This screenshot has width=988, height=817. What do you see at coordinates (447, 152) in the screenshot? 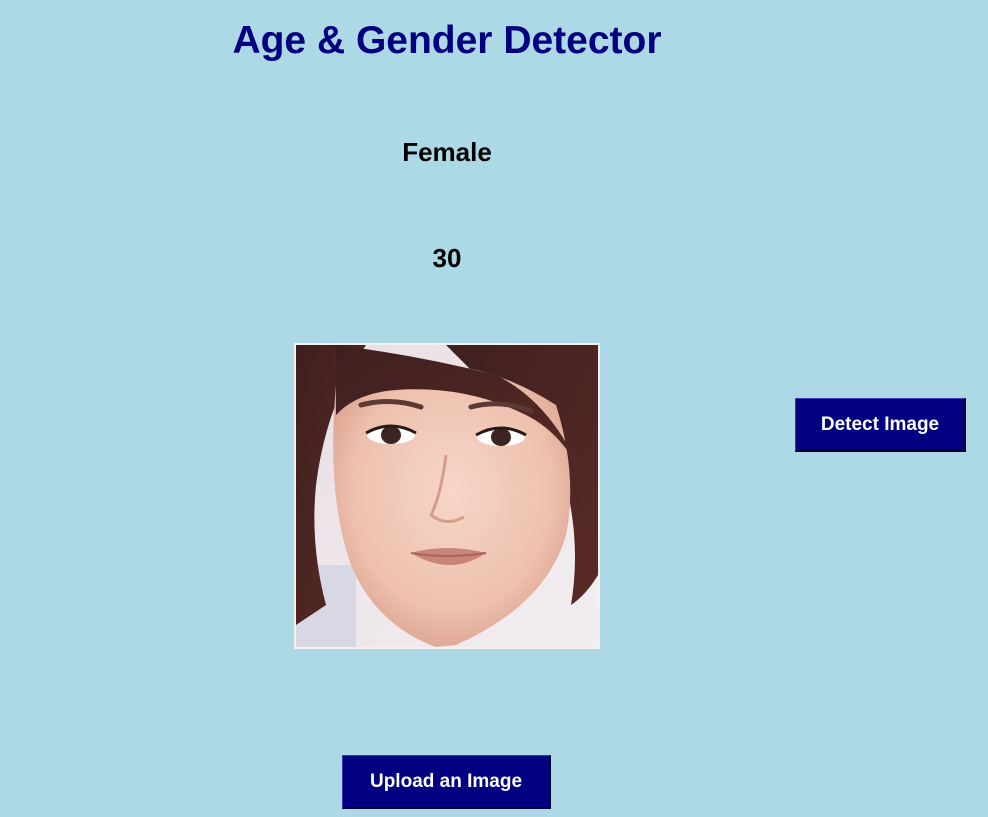
I see `gender-result: Female` at bounding box center [447, 152].